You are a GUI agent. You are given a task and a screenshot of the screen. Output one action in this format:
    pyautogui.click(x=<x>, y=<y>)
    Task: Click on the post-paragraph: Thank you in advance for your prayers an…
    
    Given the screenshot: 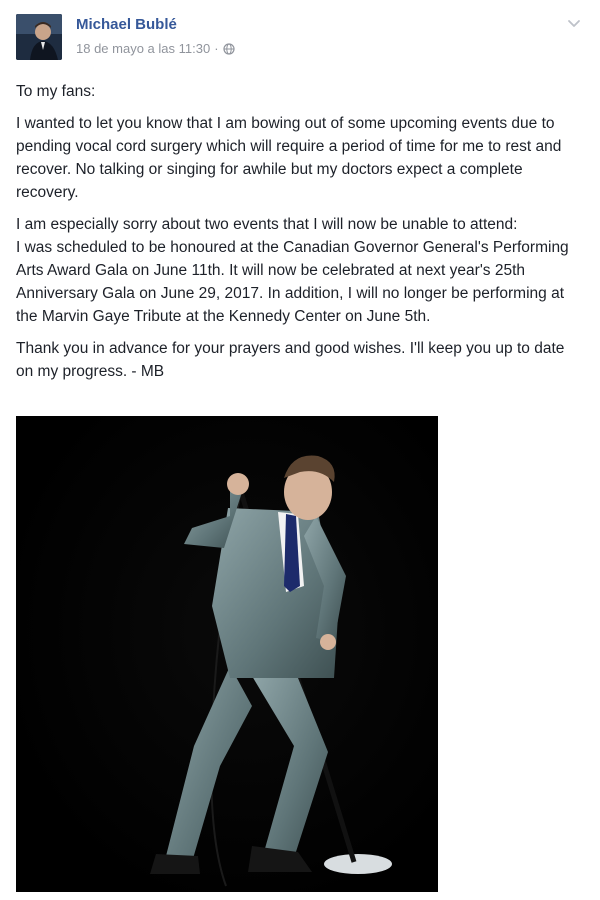 What is the action you would take?
    pyautogui.click(x=290, y=360)
    